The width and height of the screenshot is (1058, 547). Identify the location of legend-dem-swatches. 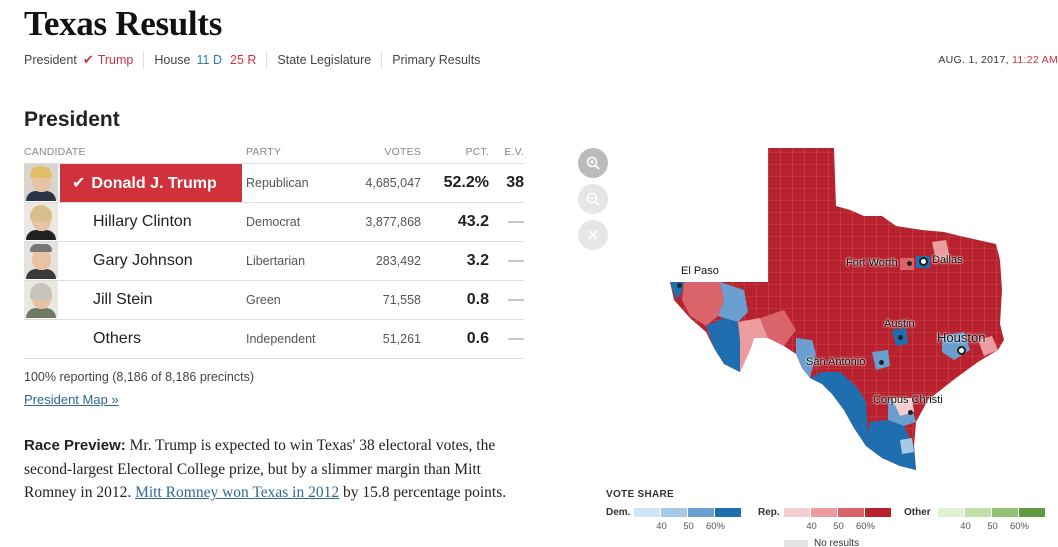
(688, 512).